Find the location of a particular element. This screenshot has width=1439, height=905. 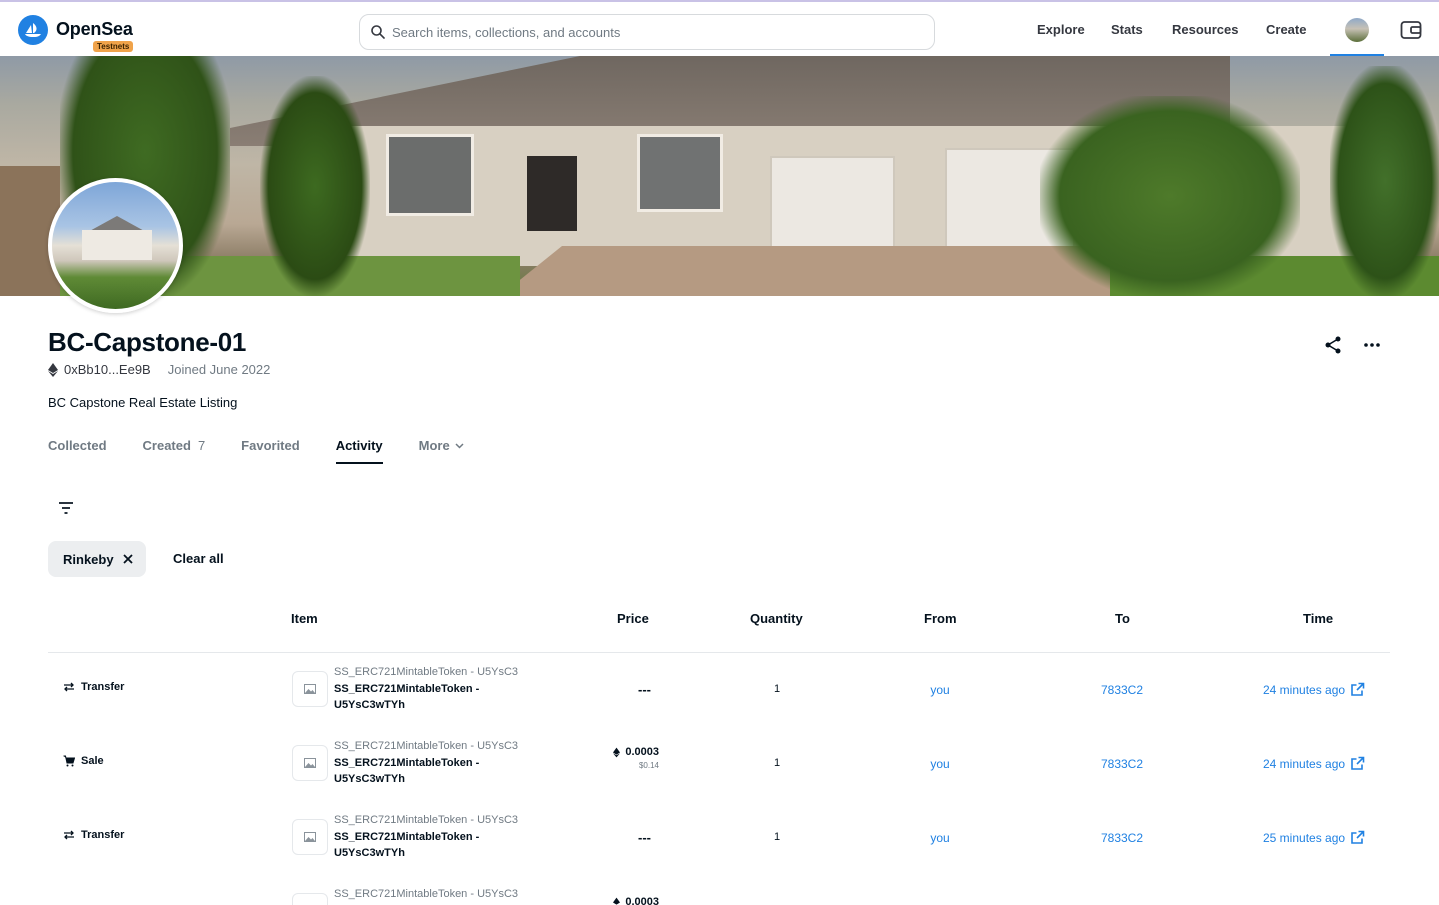

column-header-item: Item is located at coordinates (304, 618).